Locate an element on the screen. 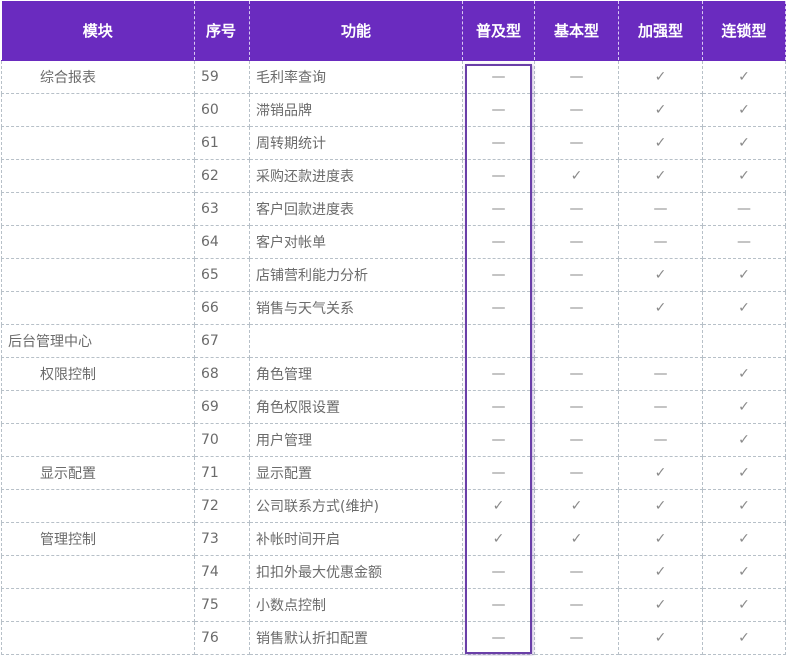 The width and height of the screenshot is (786, 656). header-row: 模块 序号 功能 普及型 基本型 加强型 连锁型 is located at coordinates (393, 31).